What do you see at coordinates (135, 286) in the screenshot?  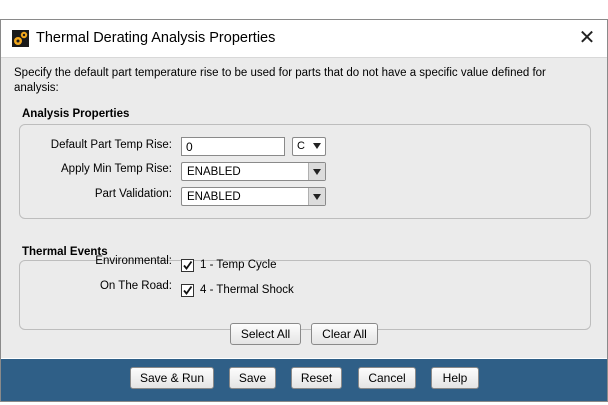 I see `on-the-road-label: On The Road:` at bounding box center [135, 286].